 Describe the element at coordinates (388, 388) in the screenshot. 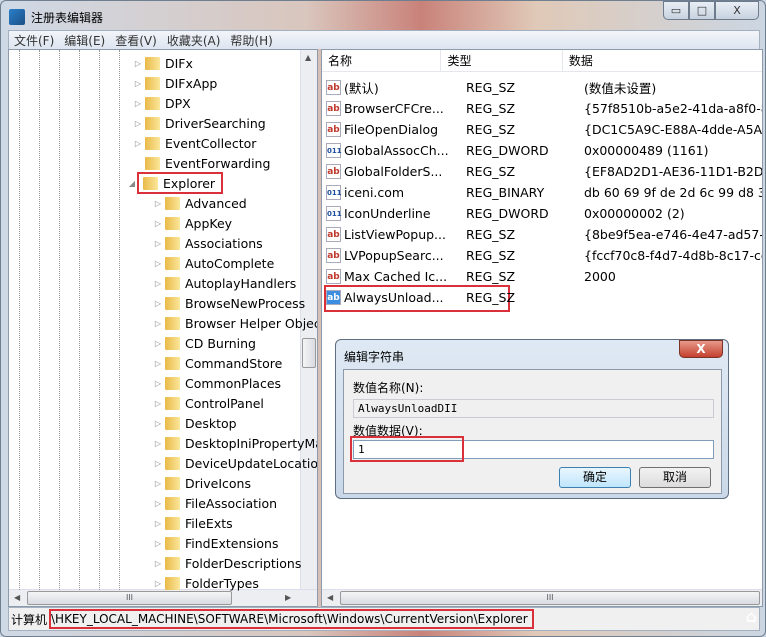

I see `value-name-label: 数值名称(N):` at that location.